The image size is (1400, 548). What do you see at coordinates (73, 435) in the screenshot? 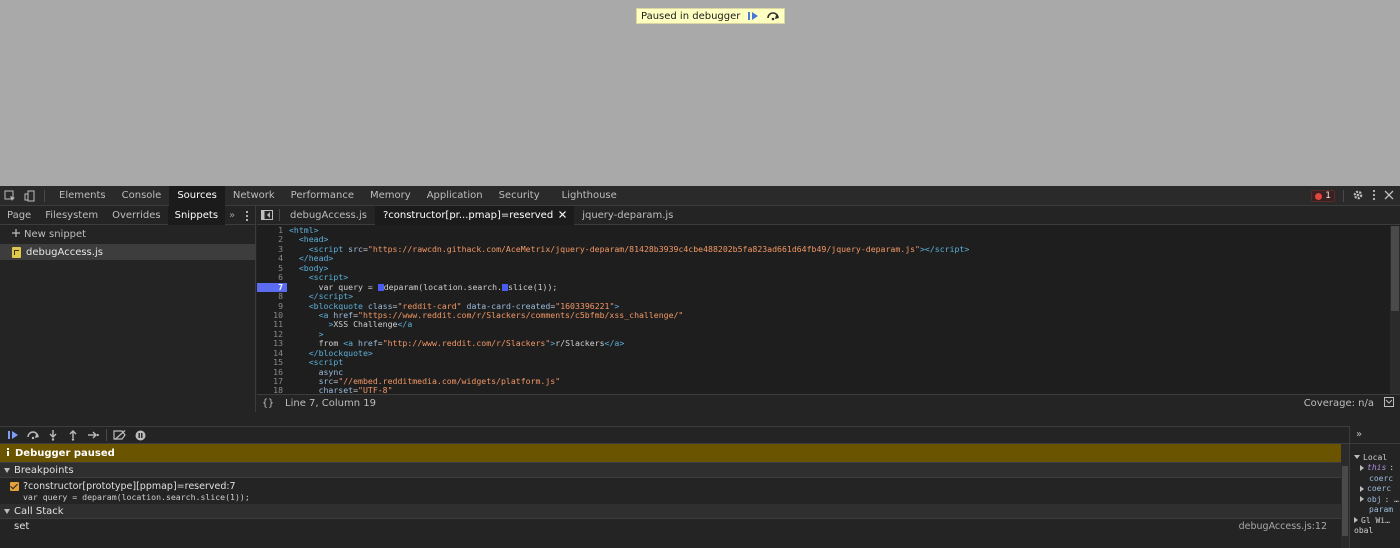
I see `step-out-icon` at bounding box center [73, 435].